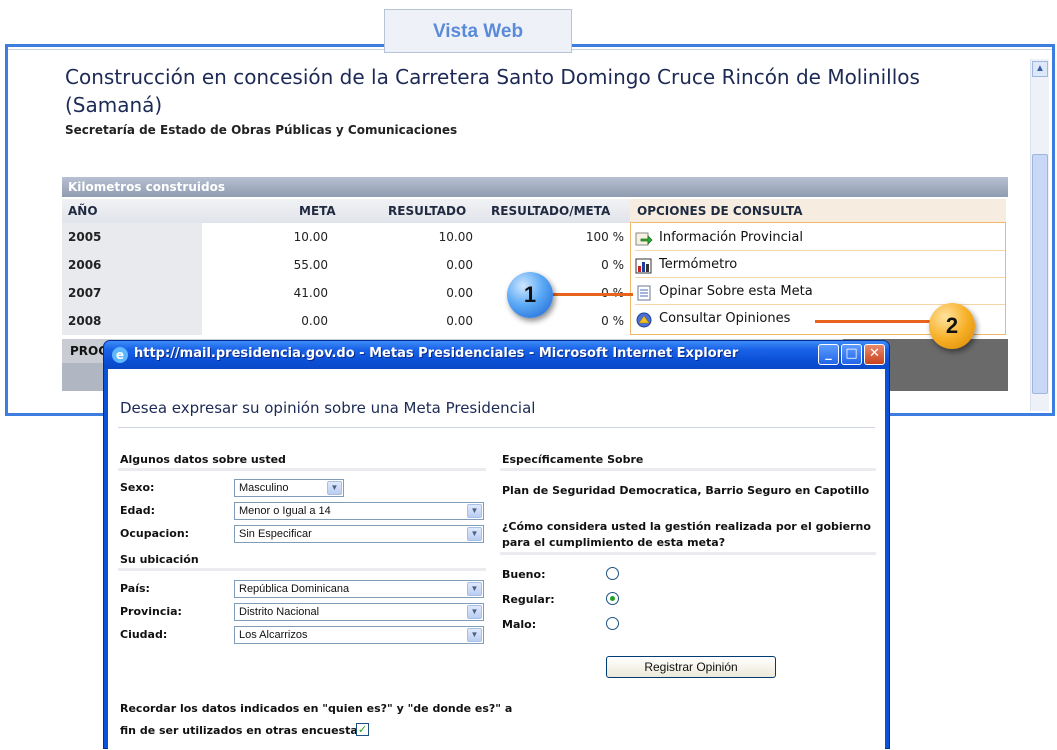 This screenshot has width=1057, height=750. Describe the element at coordinates (731, 237) in the screenshot. I see `option-label: Información Provincial` at that location.